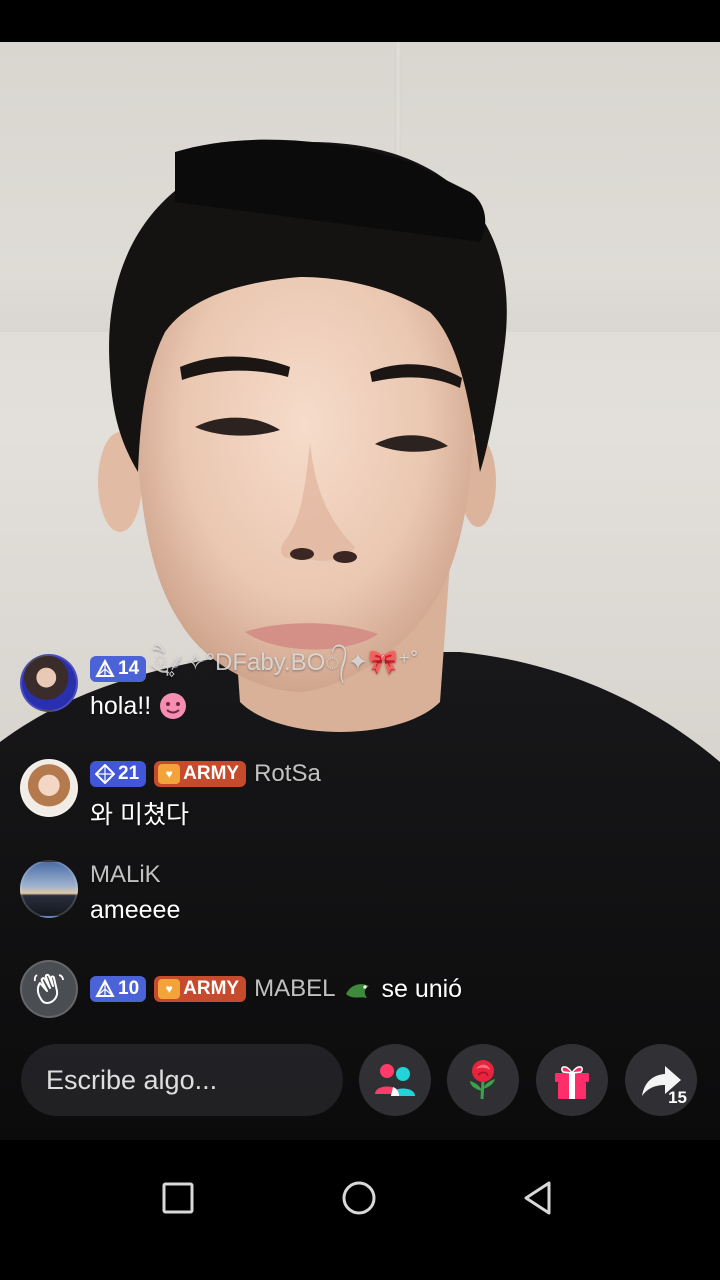 This screenshot has height=1280, width=720. Describe the element at coordinates (100, 892) in the screenshot. I see `chat-message: MALiK ameeee` at that location.